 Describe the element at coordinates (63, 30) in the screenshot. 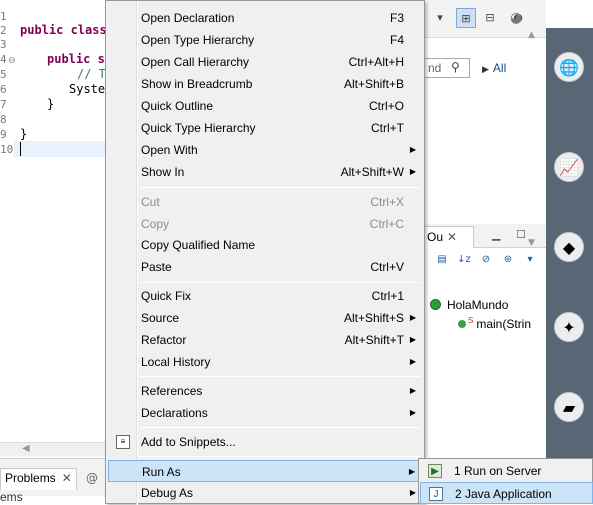

I see `code-line-2: public class` at that location.